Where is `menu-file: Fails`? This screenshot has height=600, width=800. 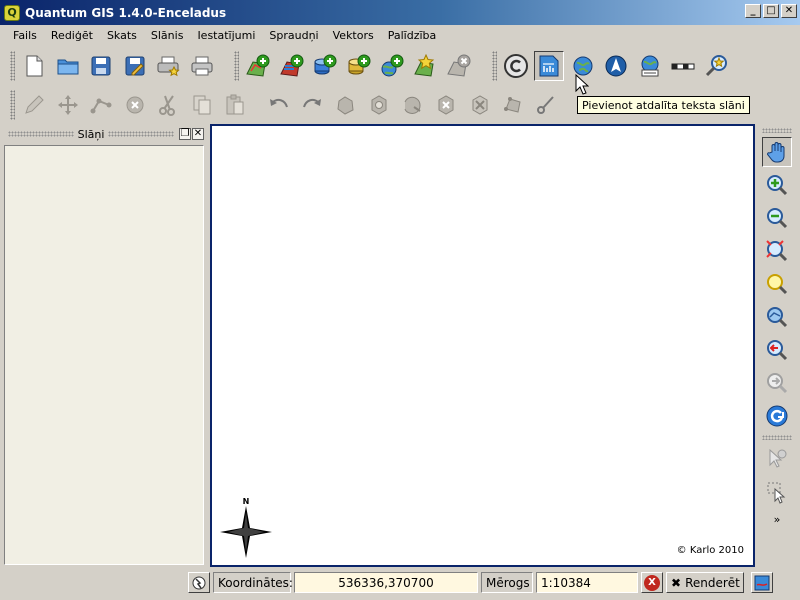
menu-file: Fails is located at coordinates (25, 35).